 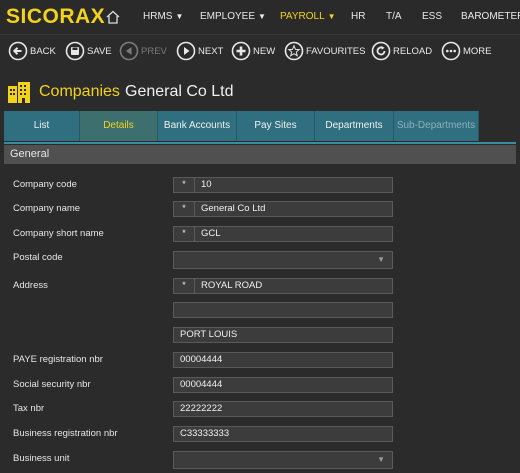 I want to click on address-line1-field: * ROYAL ROAD, so click(x=283, y=286).